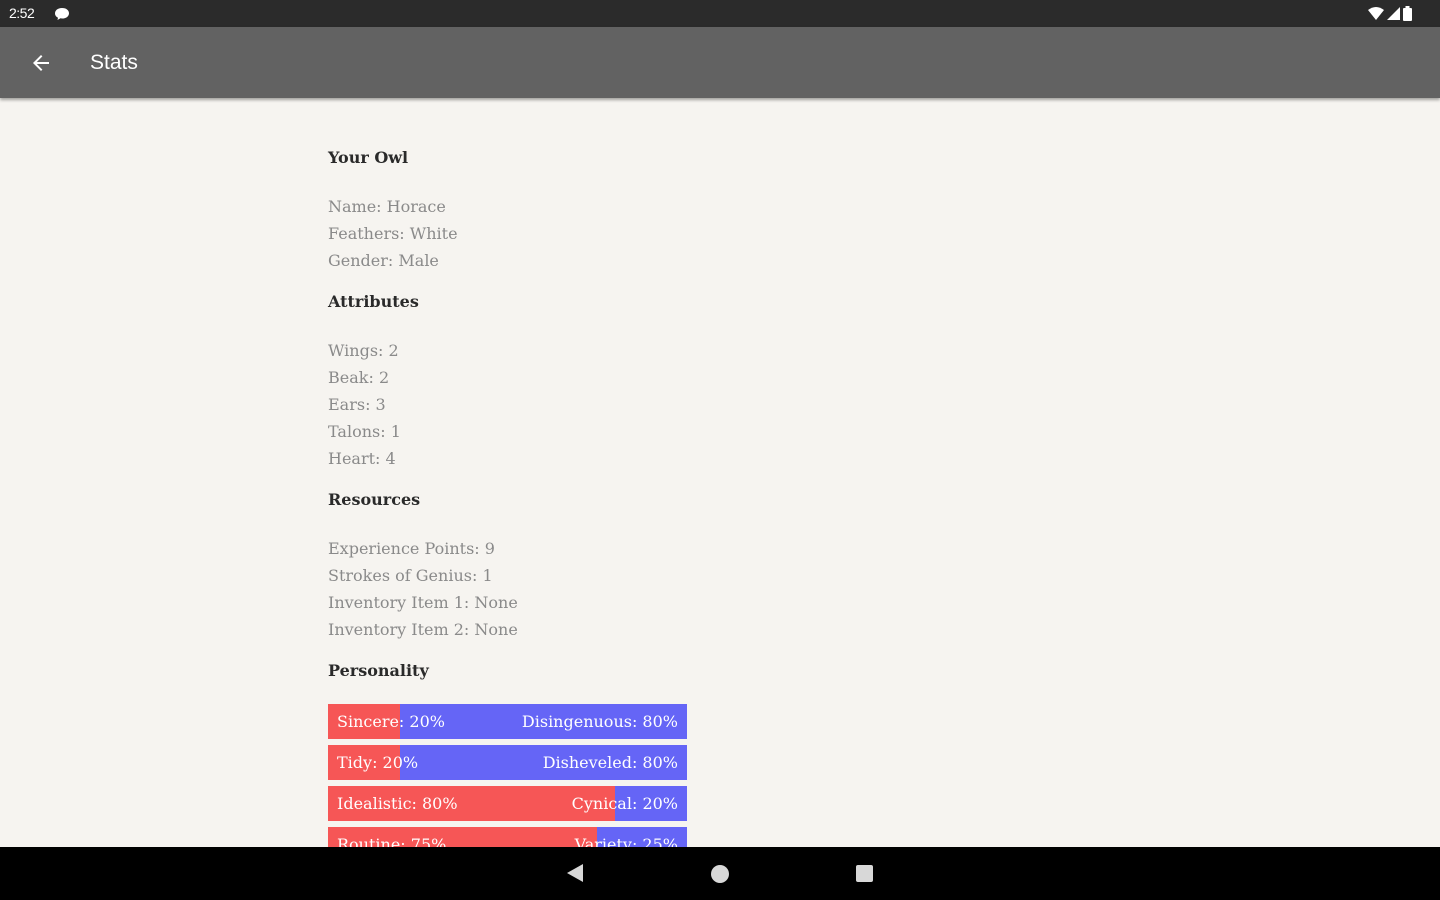 This screenshot has height=900, width=1440. Describe the element at coordinates (378, 670) in the screenshot. I see `section-title-personality: Personality` at that location.